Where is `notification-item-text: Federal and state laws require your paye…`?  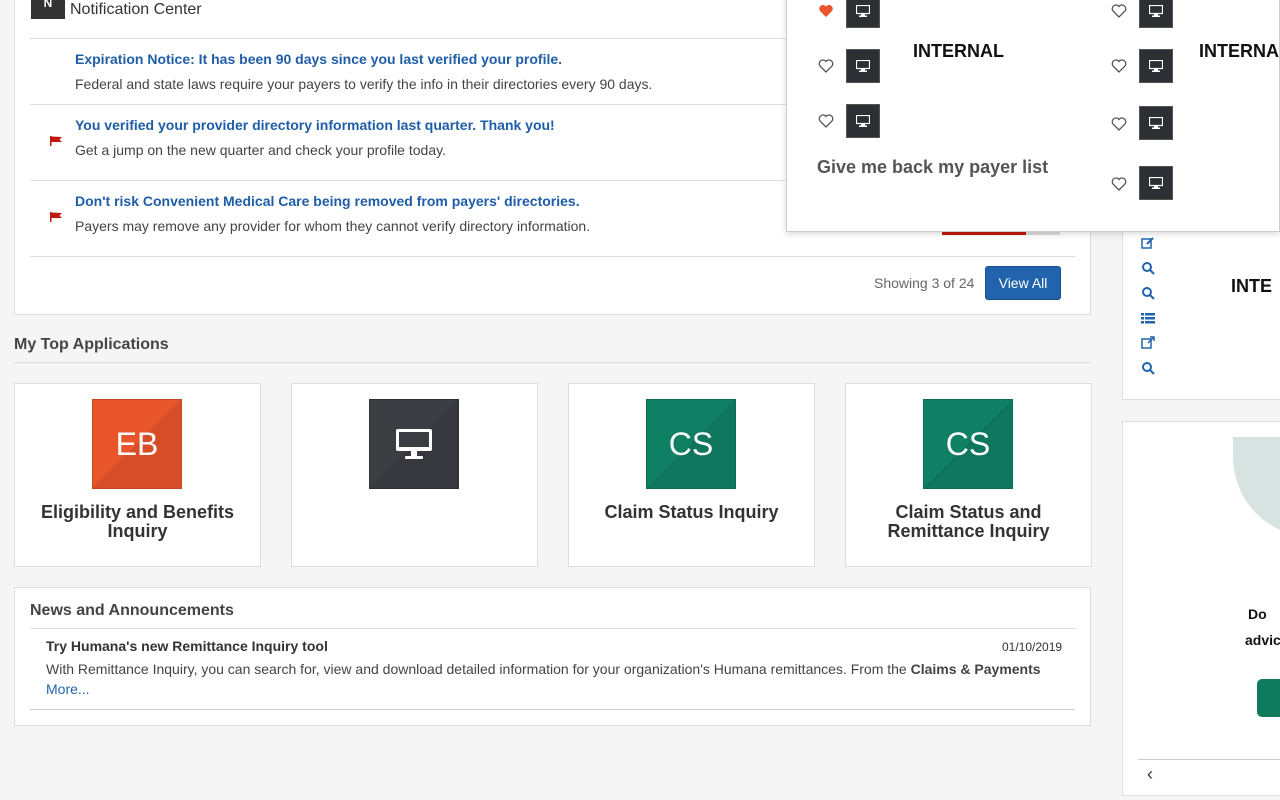 notification-item-text: Federal and state laws require your paye… is located at coordinates (364, 84).